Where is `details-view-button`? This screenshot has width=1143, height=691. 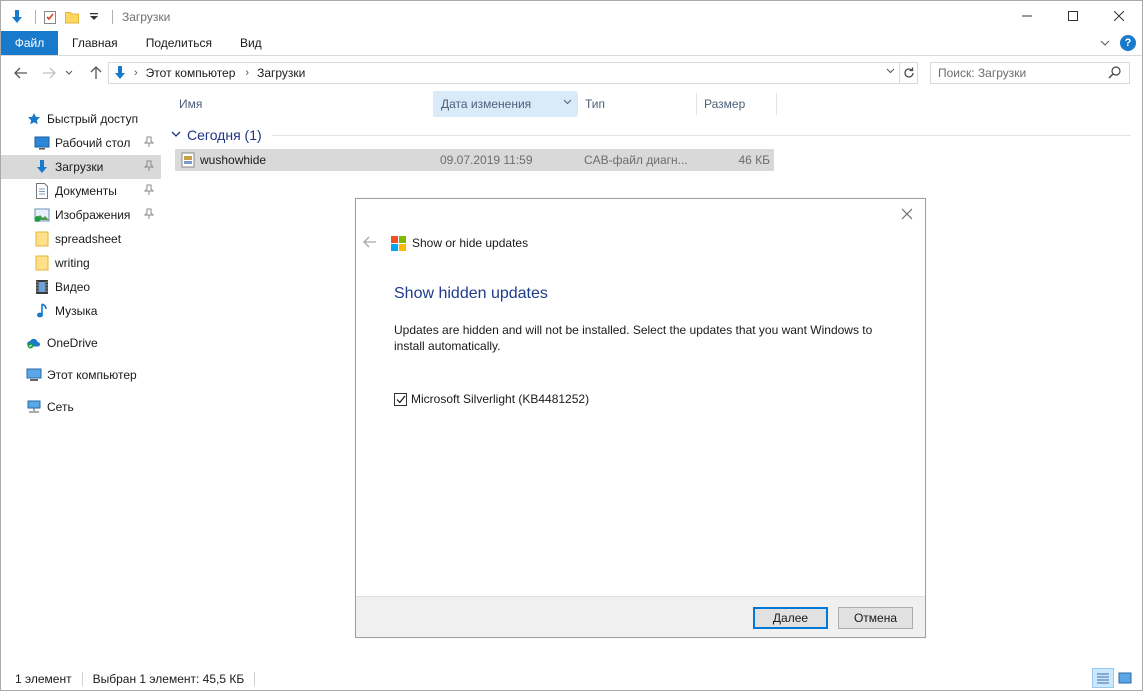
details-view-button is located at coordinates (1103, 678).